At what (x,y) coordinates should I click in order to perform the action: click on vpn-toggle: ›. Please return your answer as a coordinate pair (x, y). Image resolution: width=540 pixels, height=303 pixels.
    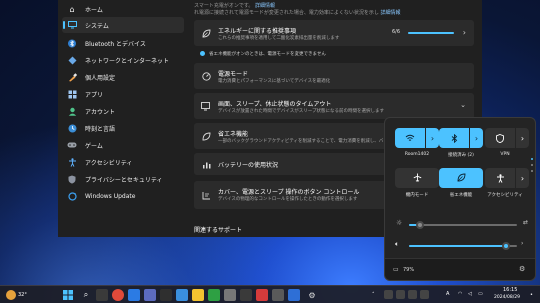
    Looking at the image, I should click on (507, 138).